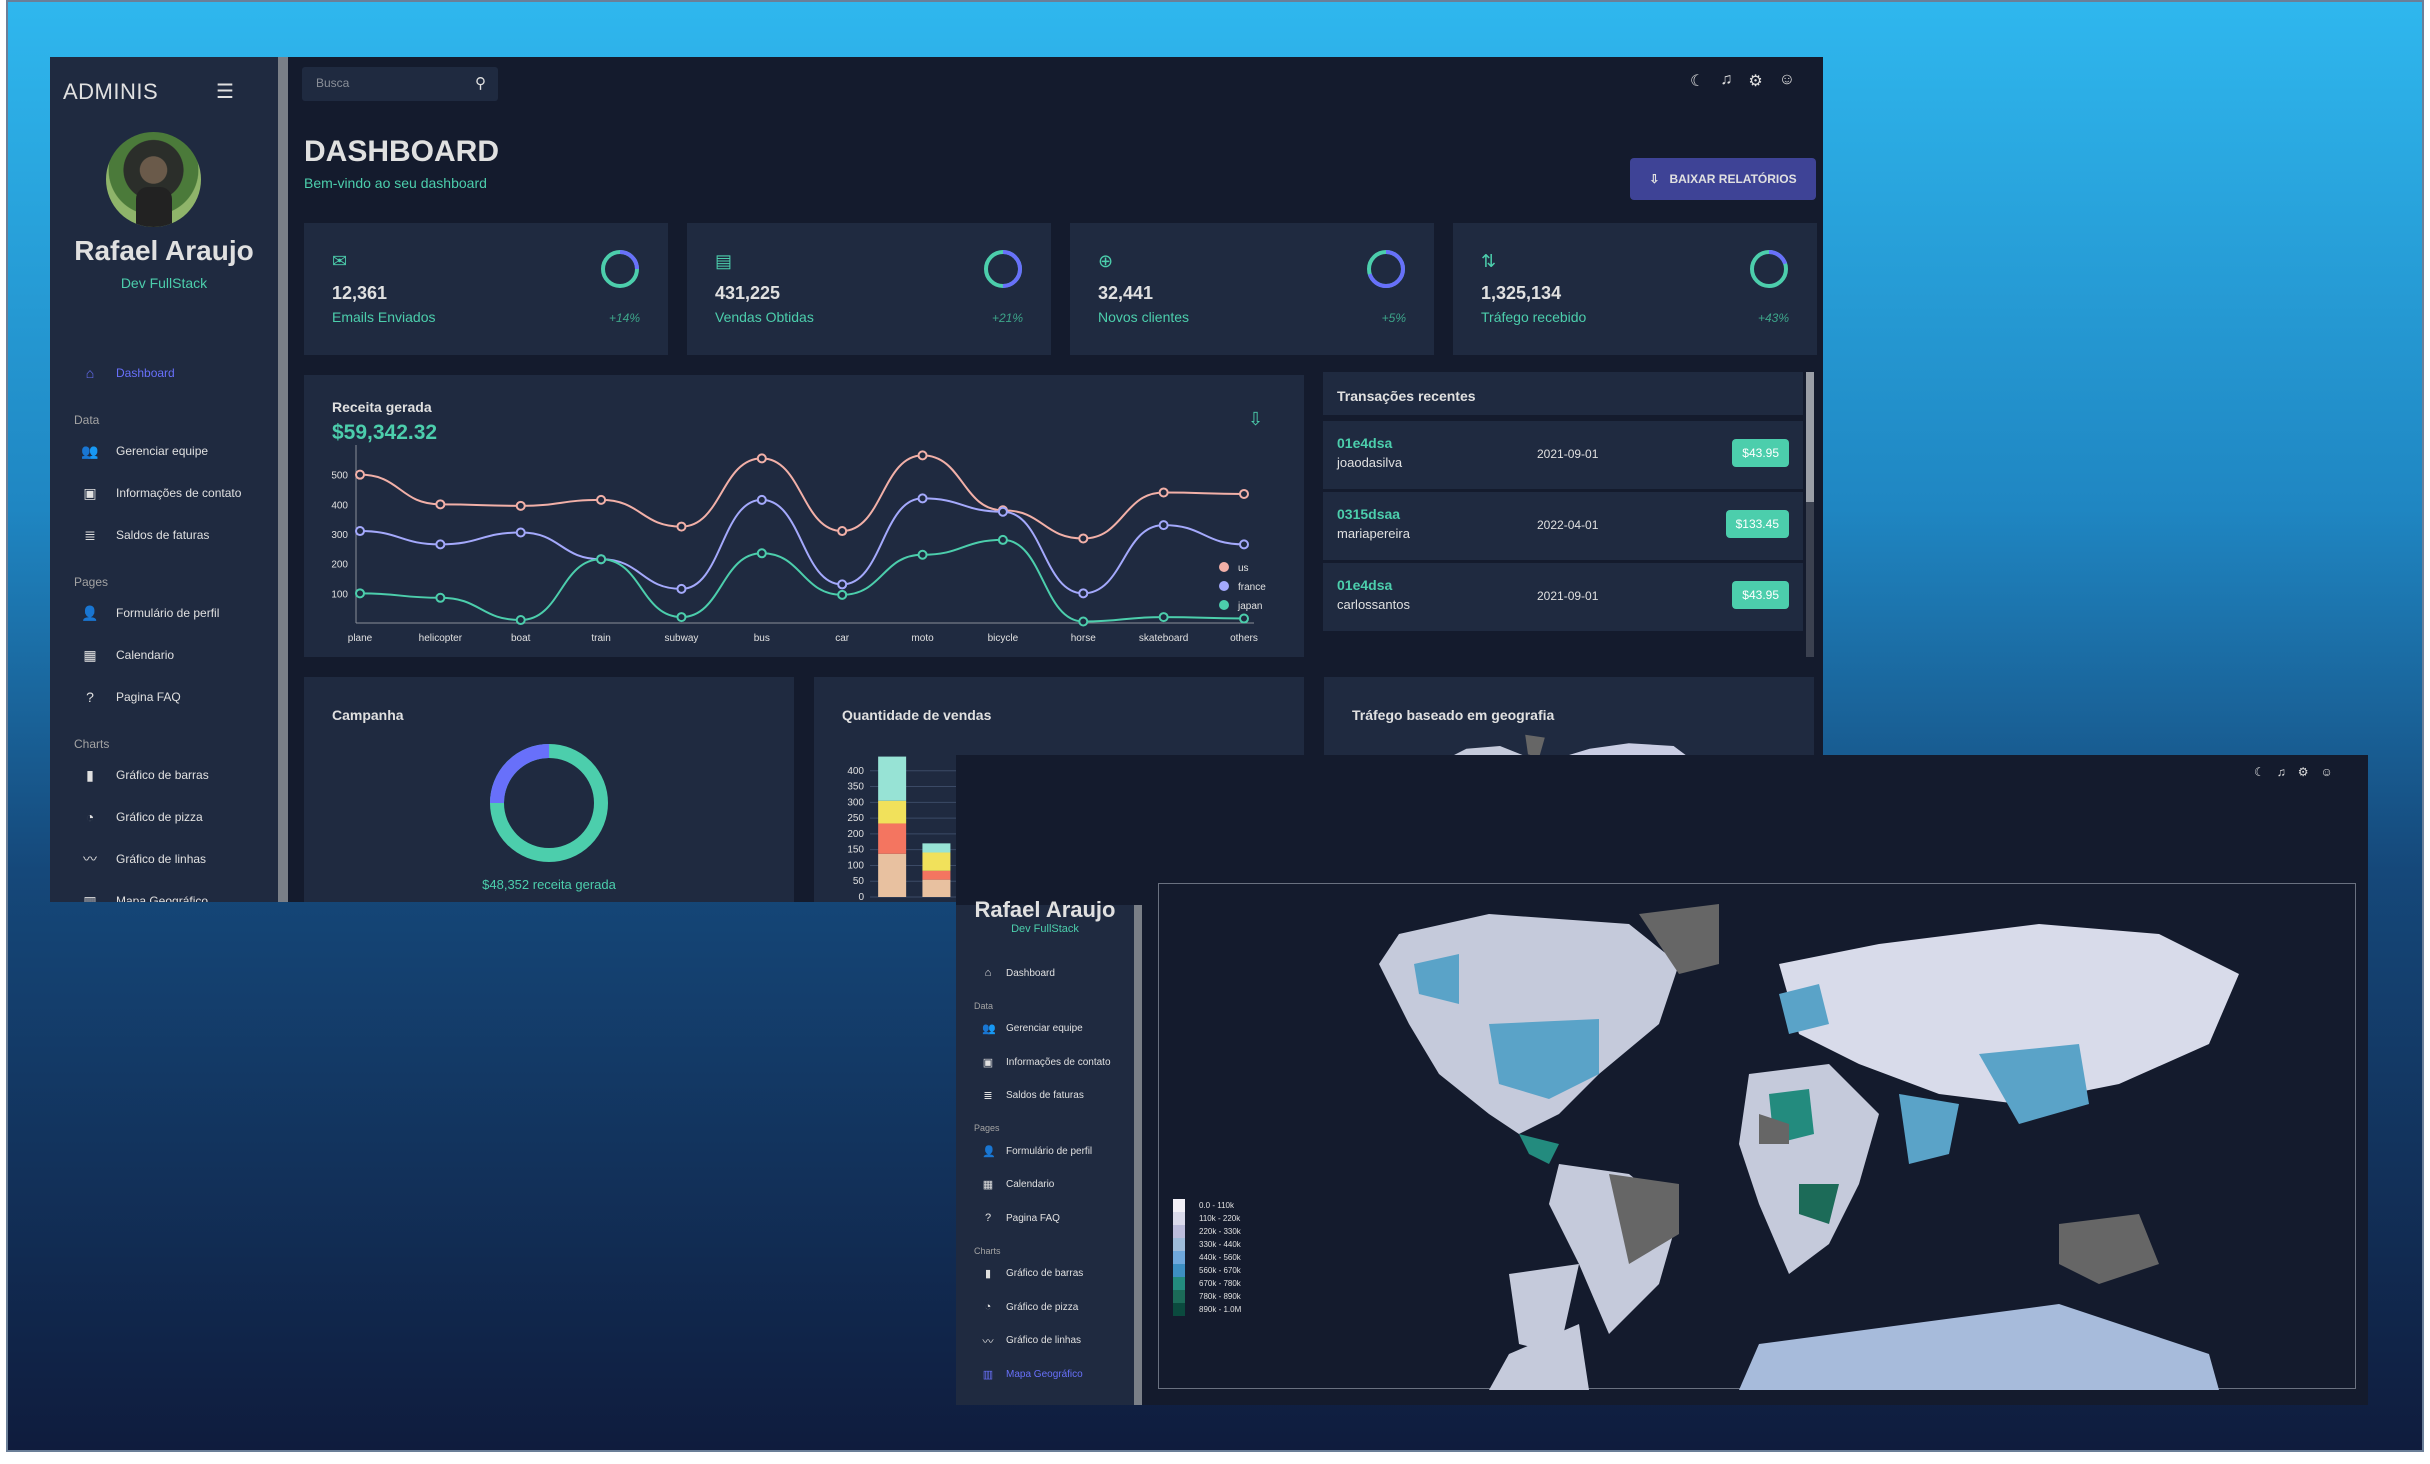 This screenshot has height=1464, width=2430. What do you see at coordinates (1249, 606) in the screenshot?
I see `legend-label: japan` at bounding box center [1249, 606].